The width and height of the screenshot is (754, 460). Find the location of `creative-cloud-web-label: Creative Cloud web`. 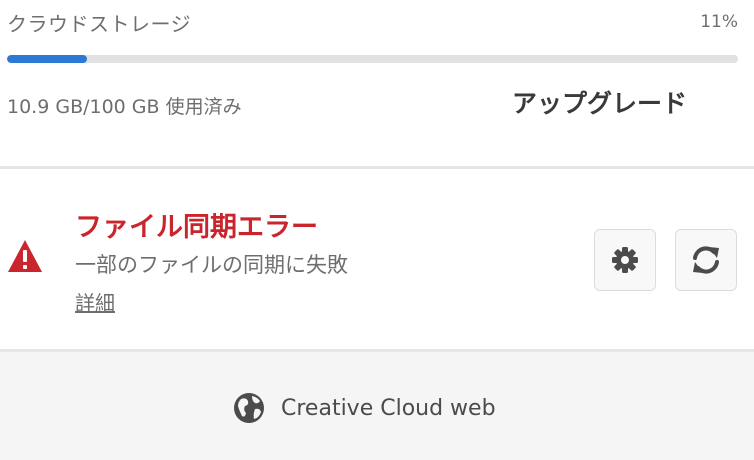

creative-cloud-web-label: Creative Cloud web is located at coordinates (388, 408).